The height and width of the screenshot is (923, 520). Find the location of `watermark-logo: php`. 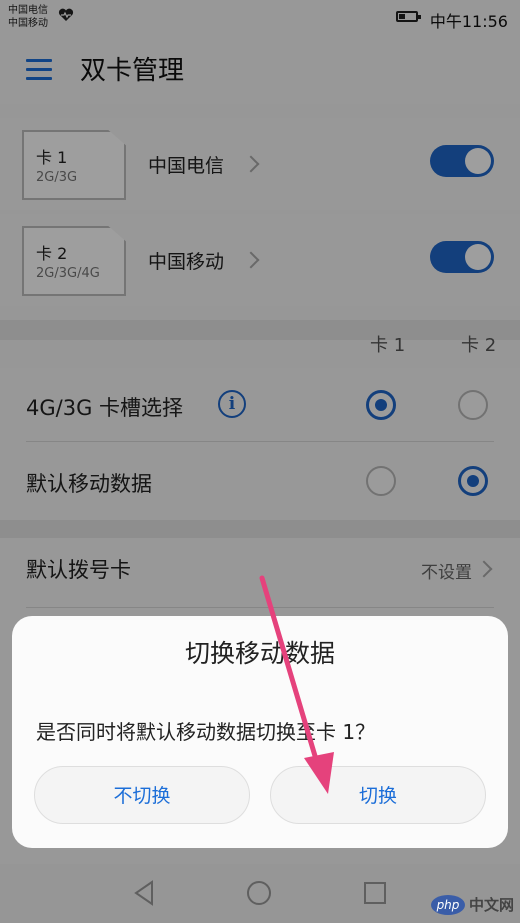

watermark-logo: php is located at coordinates (447, 904).